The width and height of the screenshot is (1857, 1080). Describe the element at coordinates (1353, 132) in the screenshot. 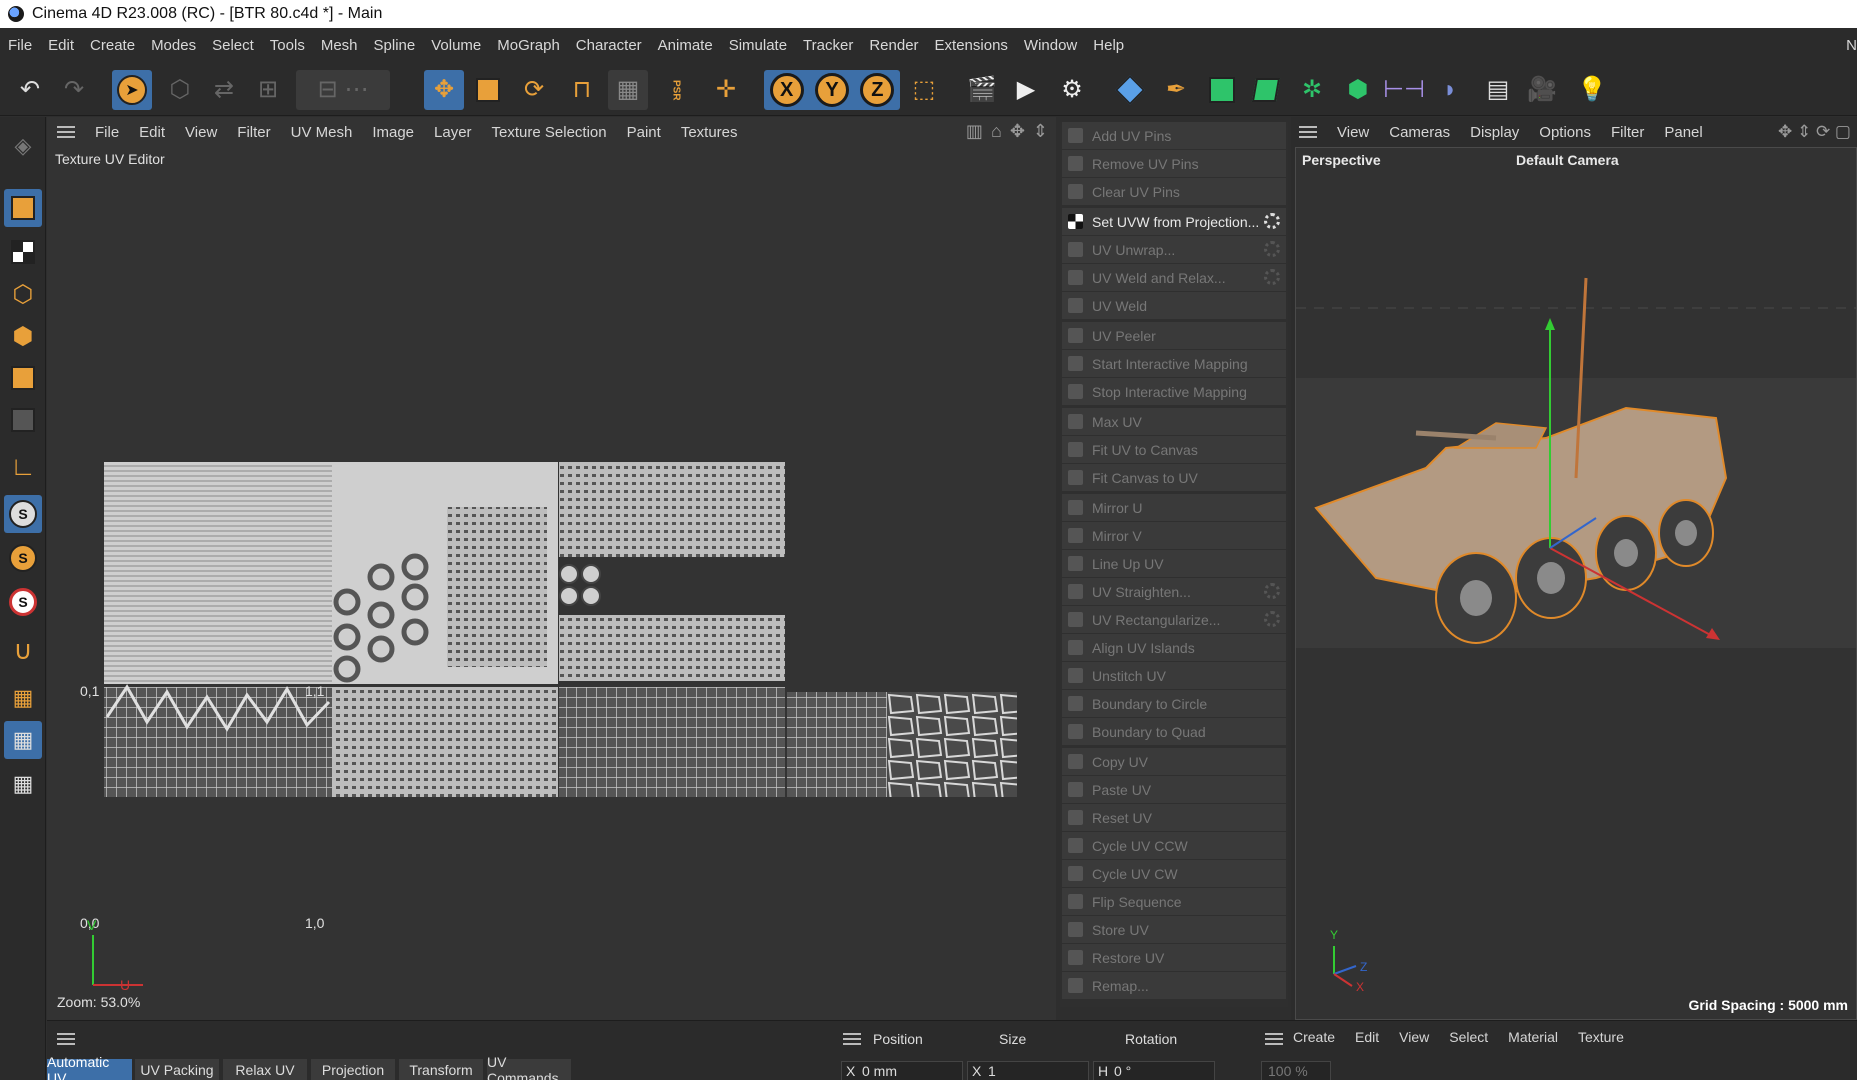

I see `vp-menu-view: View` at that location.